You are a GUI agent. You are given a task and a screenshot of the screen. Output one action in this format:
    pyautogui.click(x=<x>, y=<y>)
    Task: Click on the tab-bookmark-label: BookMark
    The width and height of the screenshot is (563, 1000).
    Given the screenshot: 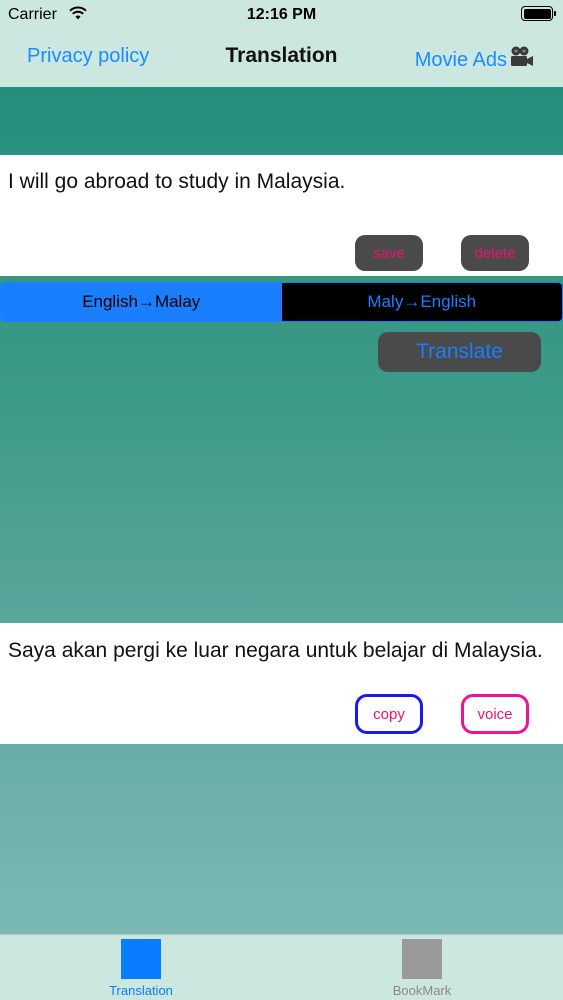 What is the action you would take?
    pyautogui.click(x=422, y=990)
    